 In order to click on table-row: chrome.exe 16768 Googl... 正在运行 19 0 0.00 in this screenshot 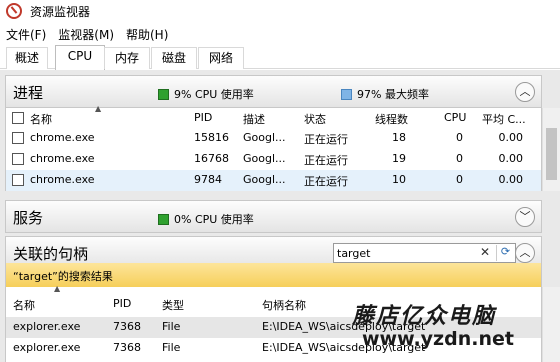, I will do `click(273, 159)`.